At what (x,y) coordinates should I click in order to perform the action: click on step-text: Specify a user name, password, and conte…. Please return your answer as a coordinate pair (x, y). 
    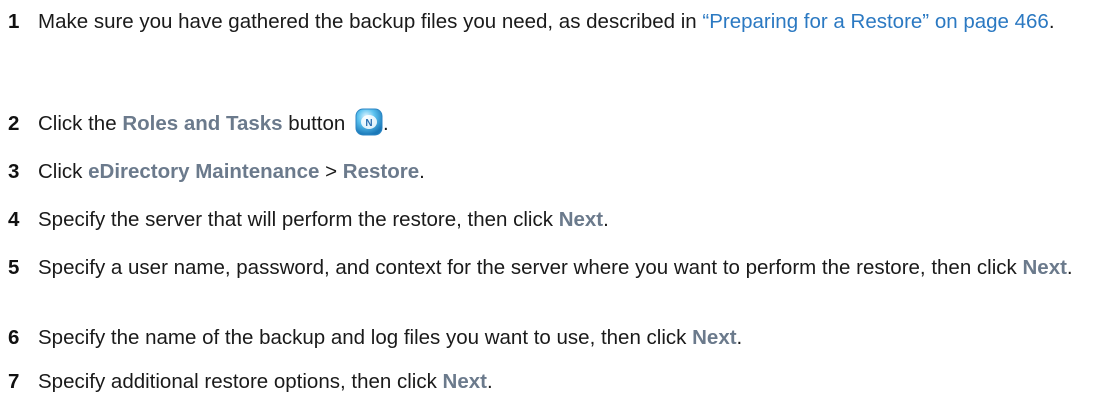
    Looking at the image, I should click on (573, 268).